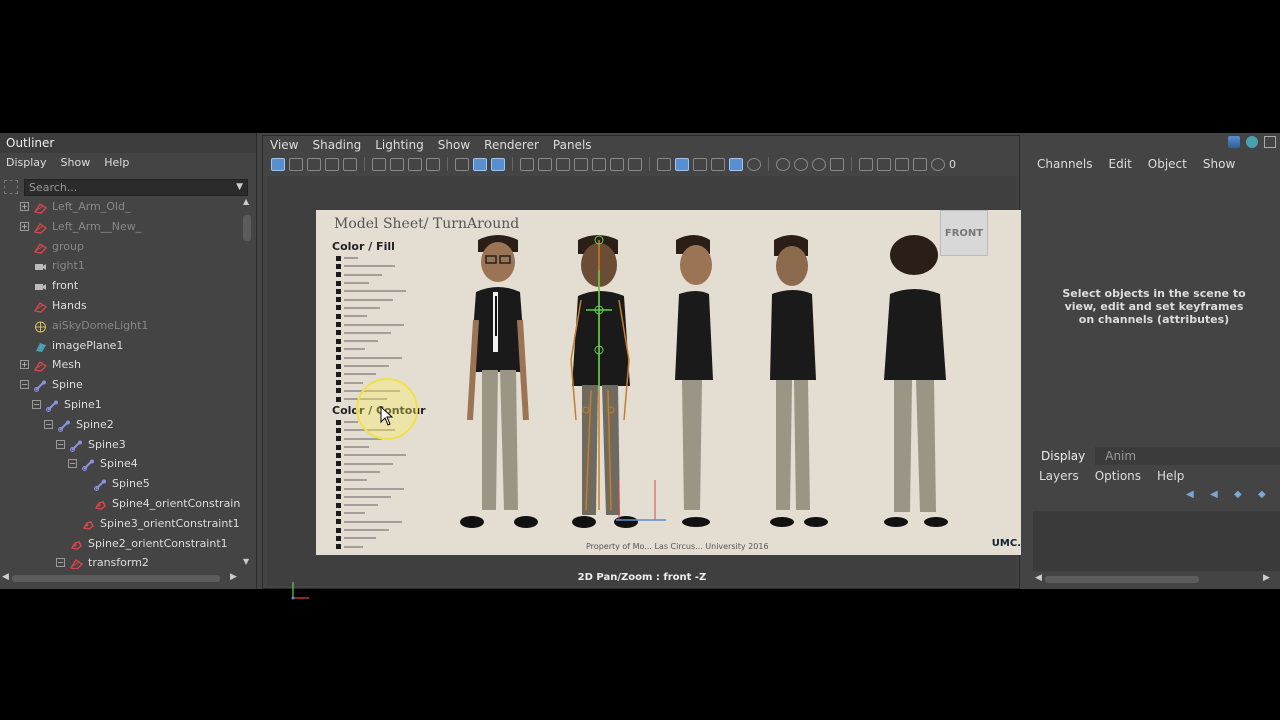 The width and height of the screenshot is (1280, 720). What do you see at coordinates (920, 164) in the screenshot?
I see `xray-components-icon` at bounding box center [920, 164].